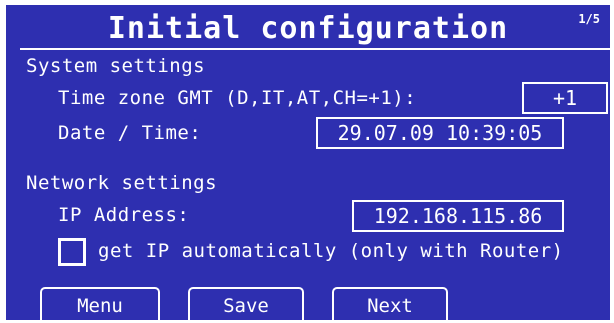 Image resolution: width=614 pixels, height=323 pixels. What do you see at coordinates (246, 305) in the screenshot?
I see `save-button: Save` at bounding box center [246, 305].